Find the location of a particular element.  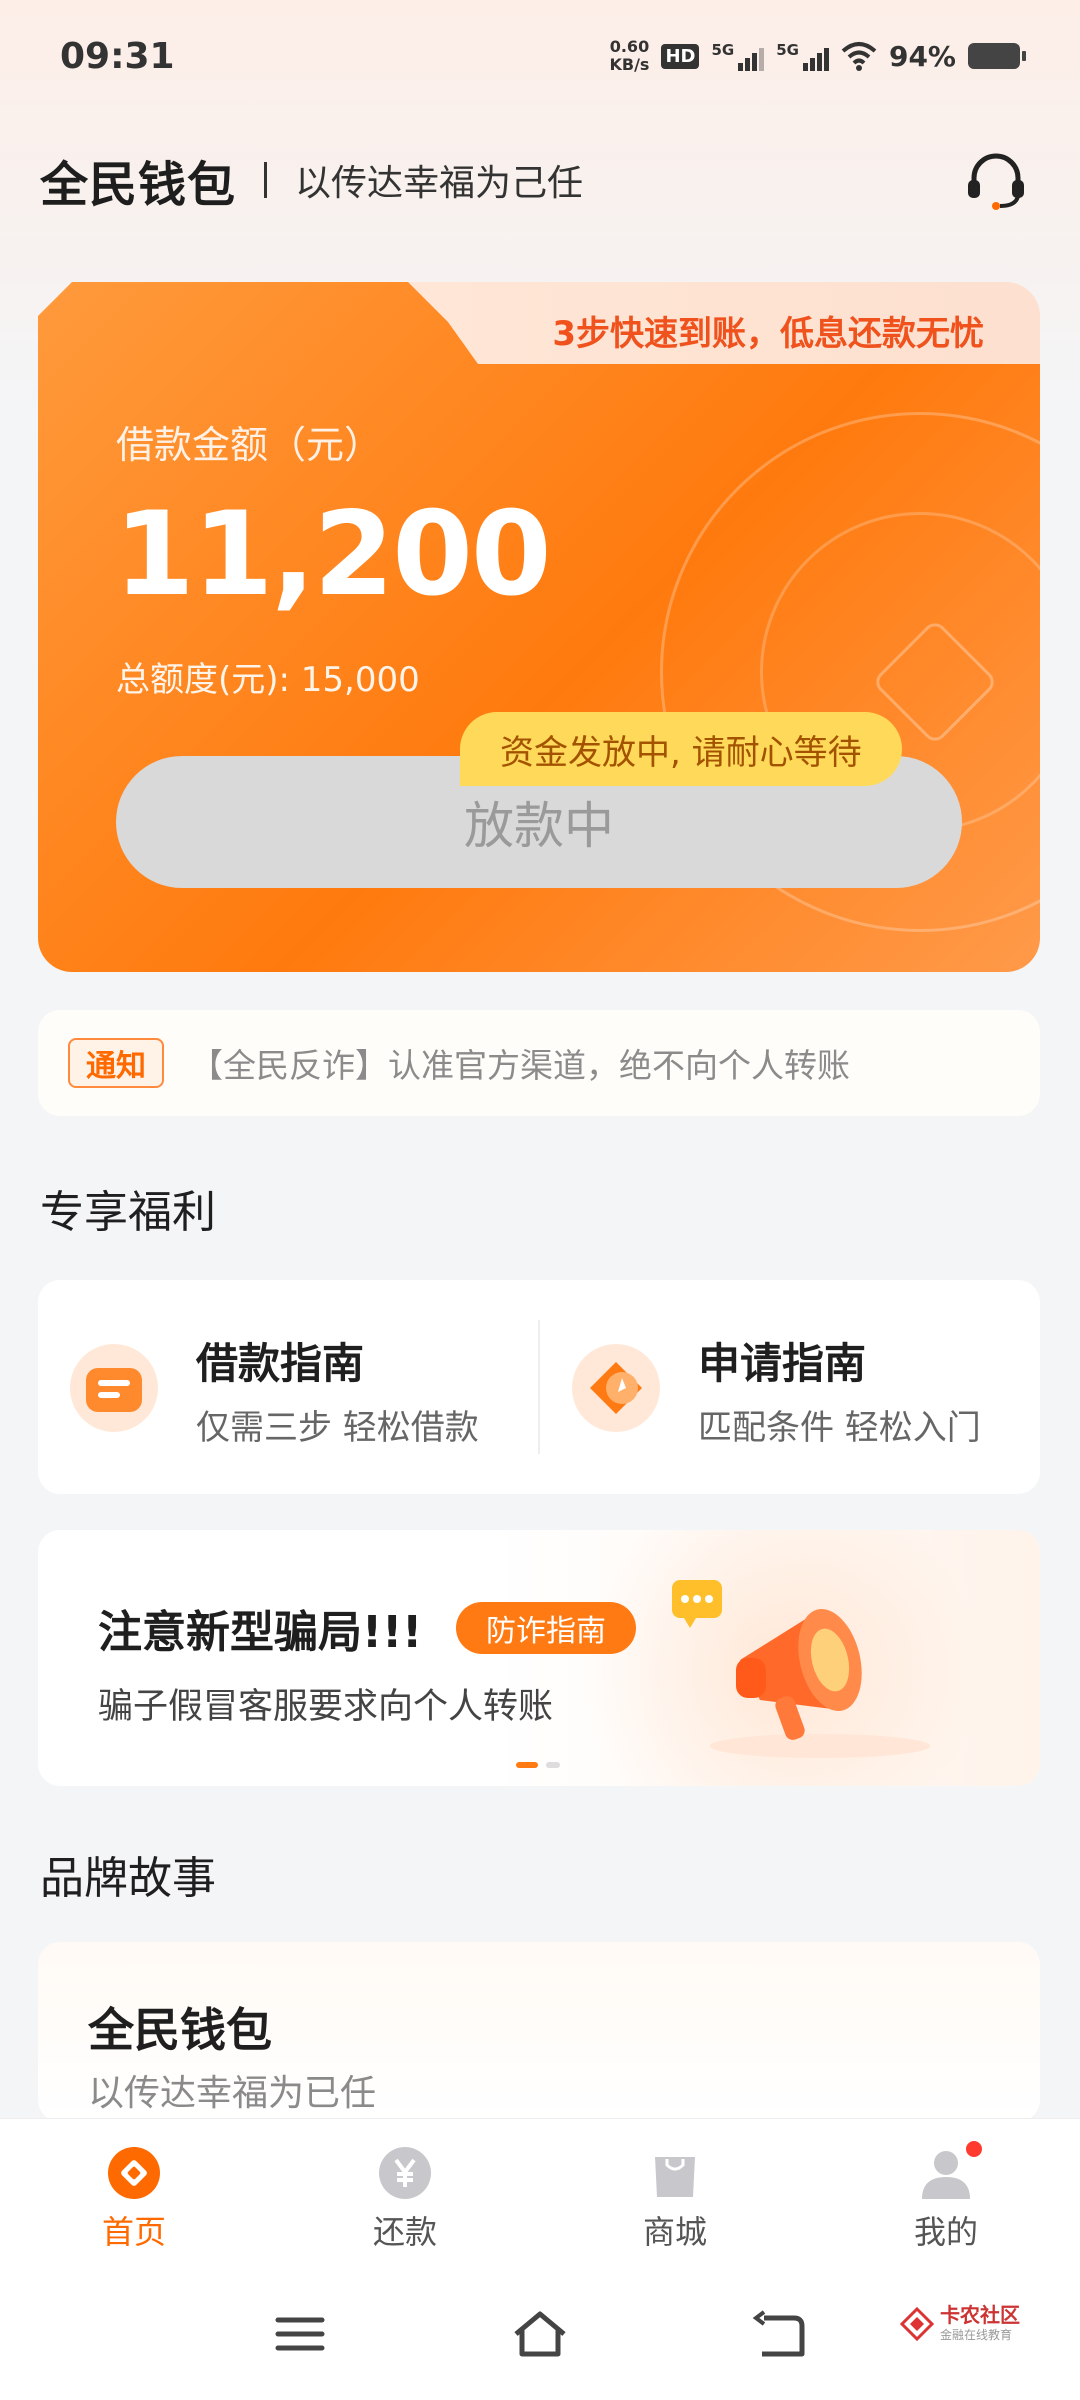

wifi-icon is located at coordinates (859, 56).